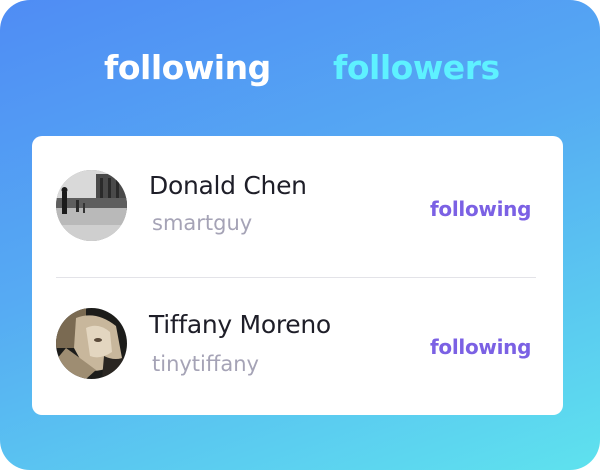  Describe the element at coordinates (416, 68) in the screenshot. I see `tab-followers: followers` at that location.